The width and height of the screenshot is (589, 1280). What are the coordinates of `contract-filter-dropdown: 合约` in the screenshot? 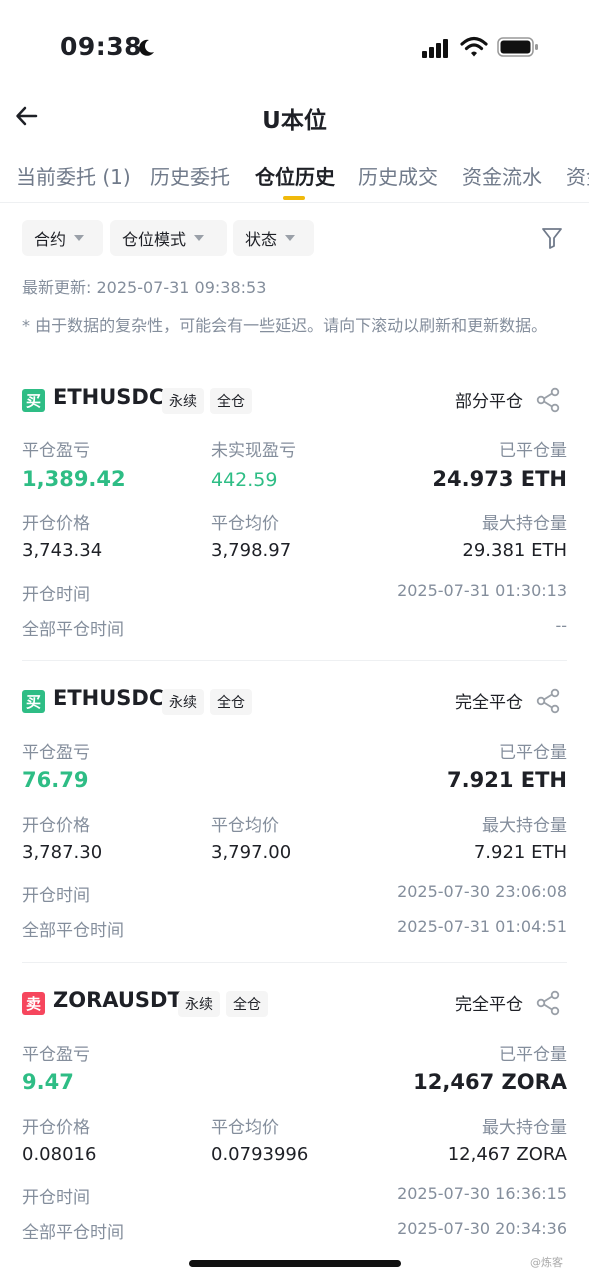 It's located at (62, 238).